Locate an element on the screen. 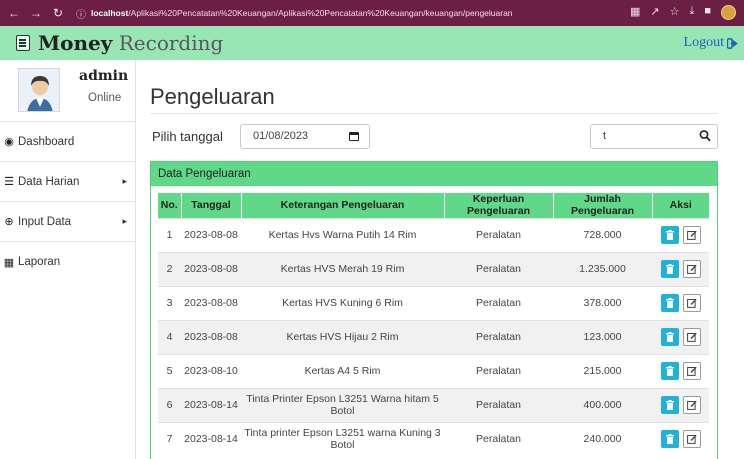 The width and height of the screenshot is (744, 459). logout-label: Logout is located at coordinates (703, 42).